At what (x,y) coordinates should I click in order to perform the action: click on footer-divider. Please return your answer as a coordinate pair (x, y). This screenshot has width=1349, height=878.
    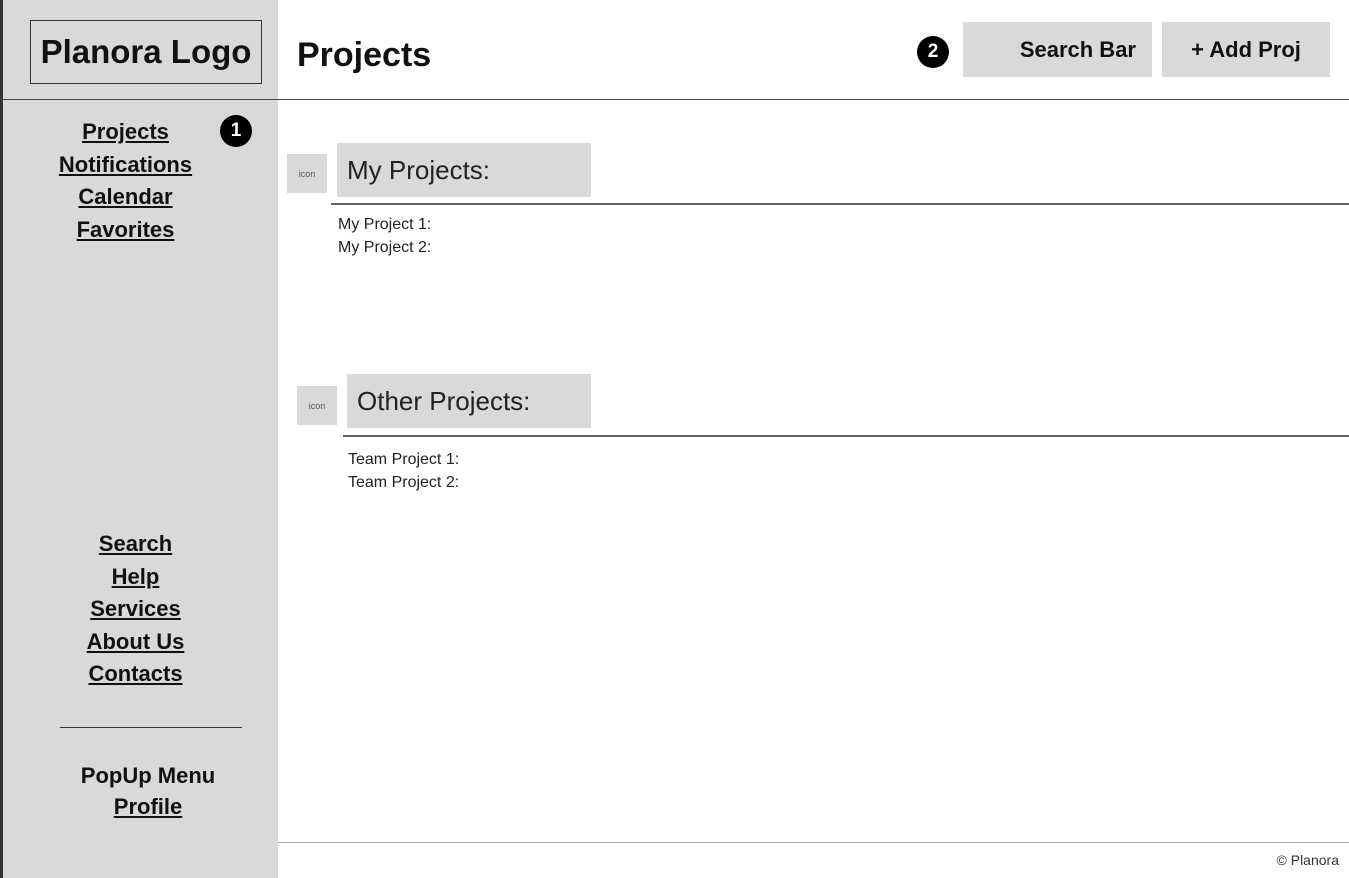
    Looking at the image, I should click on (813, 842).